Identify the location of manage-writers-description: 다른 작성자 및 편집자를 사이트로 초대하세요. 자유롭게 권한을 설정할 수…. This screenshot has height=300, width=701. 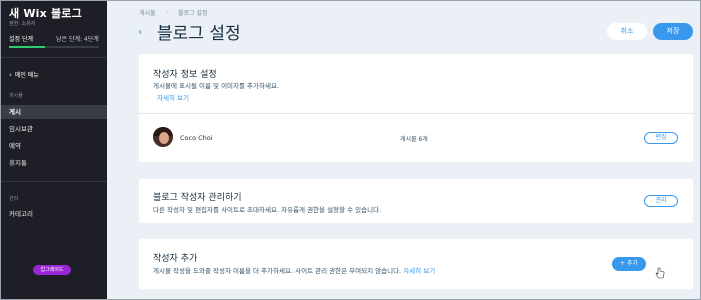
(267, 210).